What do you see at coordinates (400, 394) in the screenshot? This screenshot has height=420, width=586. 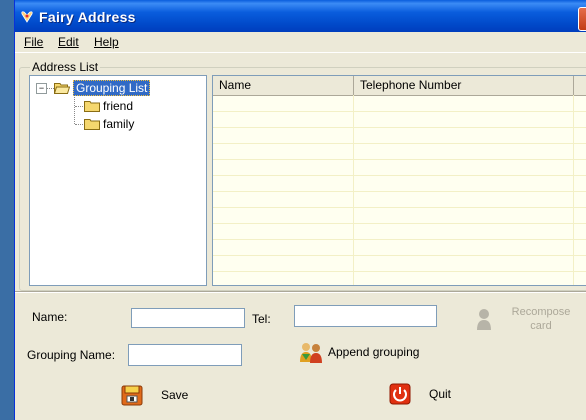 I see `power-icon` at bounding box center [400, 394].